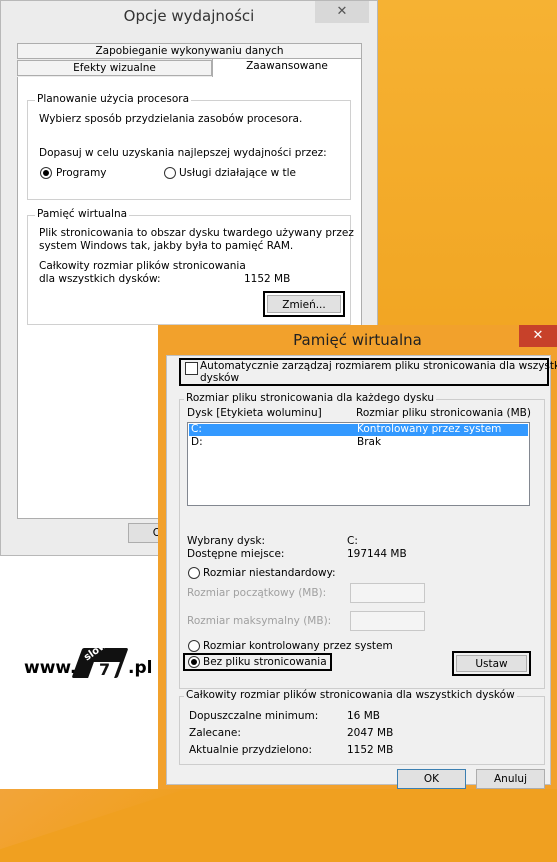 The height and width of the screenshot is (862, 557). I want to click on minimum-value: 16 MB, so click(363, 716).